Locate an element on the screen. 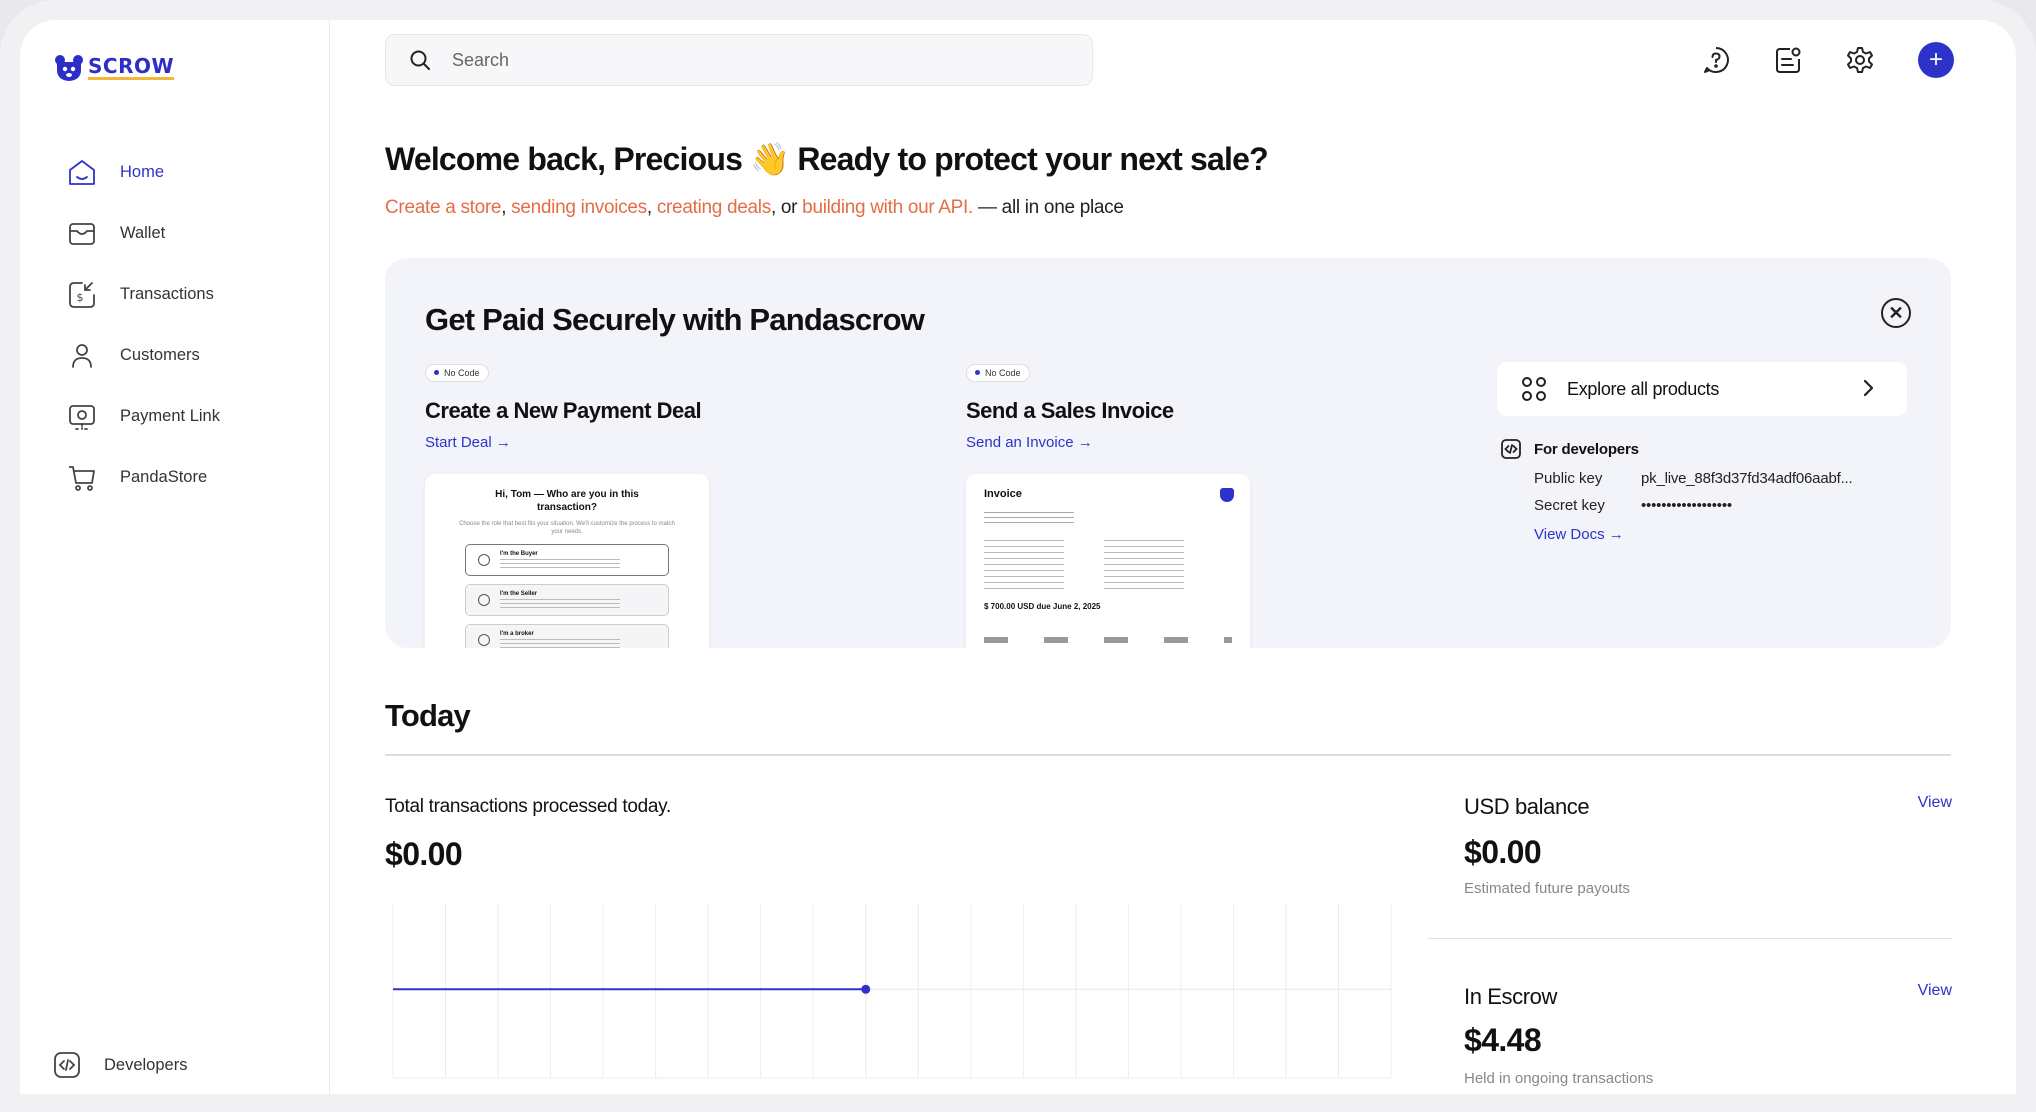  create-store-link: Create a store is located at coordinates (443, 207).